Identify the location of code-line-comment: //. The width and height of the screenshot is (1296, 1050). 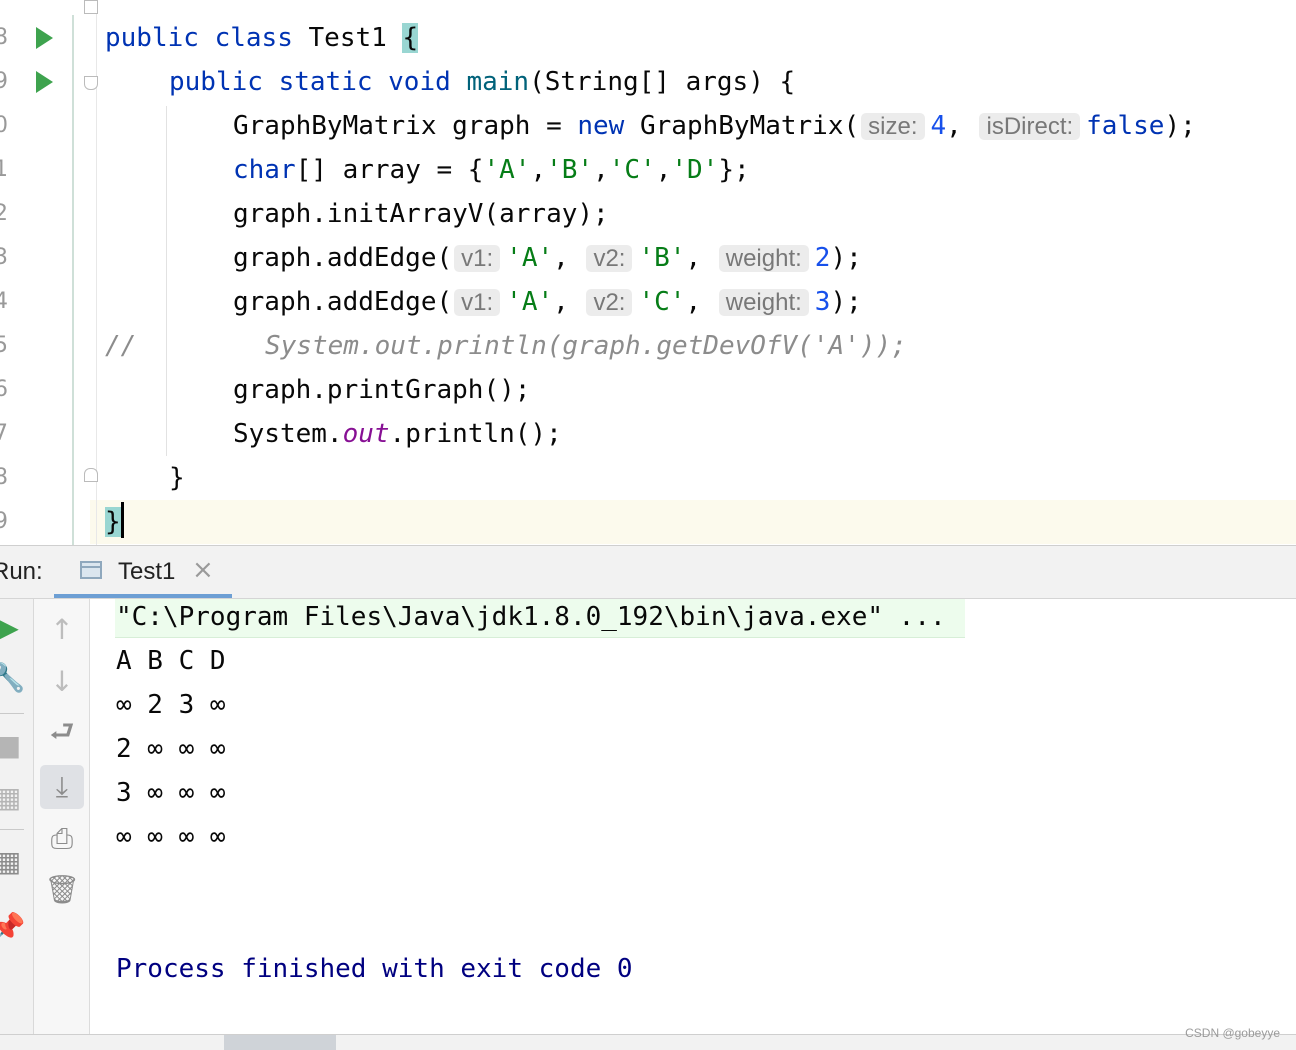
(121, 346).